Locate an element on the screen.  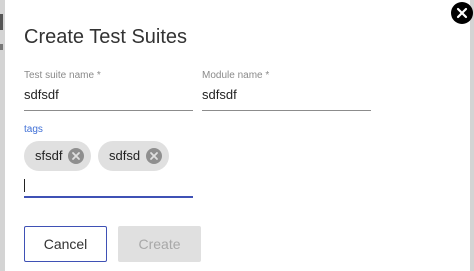
close-icon is located at coordinates (462, 13).